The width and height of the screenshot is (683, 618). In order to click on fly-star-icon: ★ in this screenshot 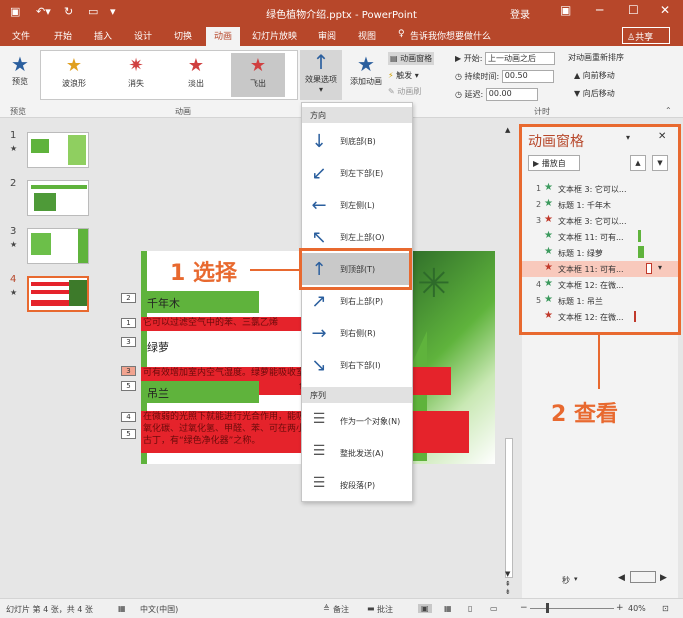, I will do `click(258, 65)`.